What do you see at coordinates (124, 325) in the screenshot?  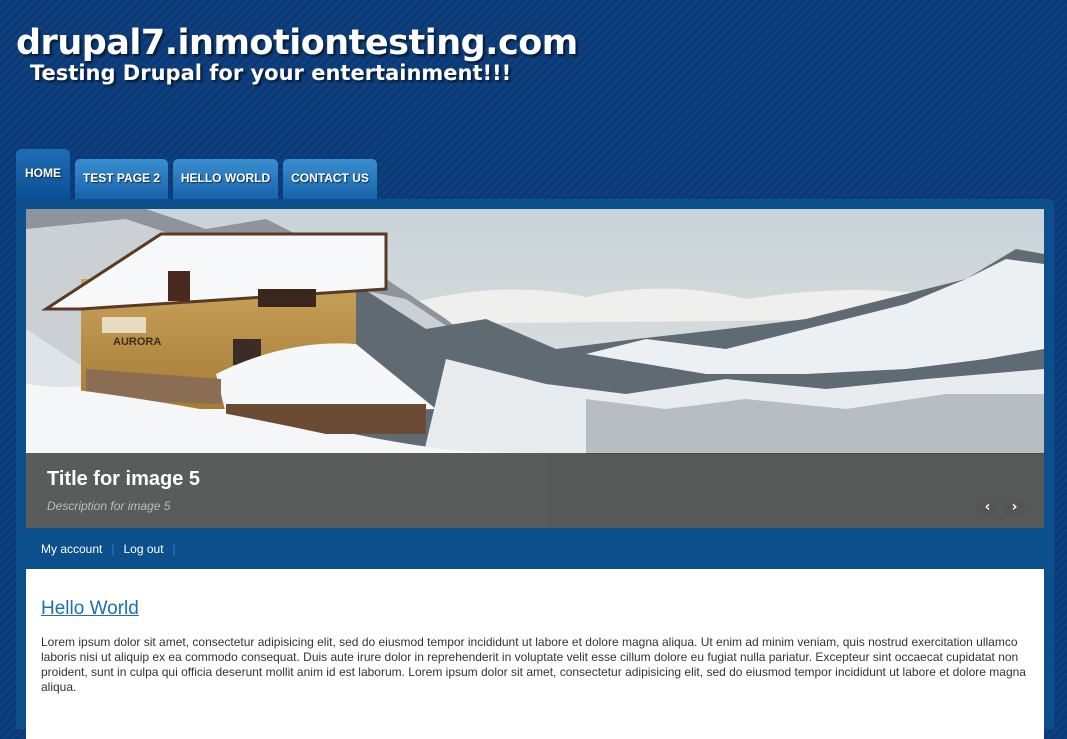 I see `hut-sign-board` at bounding box center [124, 325].